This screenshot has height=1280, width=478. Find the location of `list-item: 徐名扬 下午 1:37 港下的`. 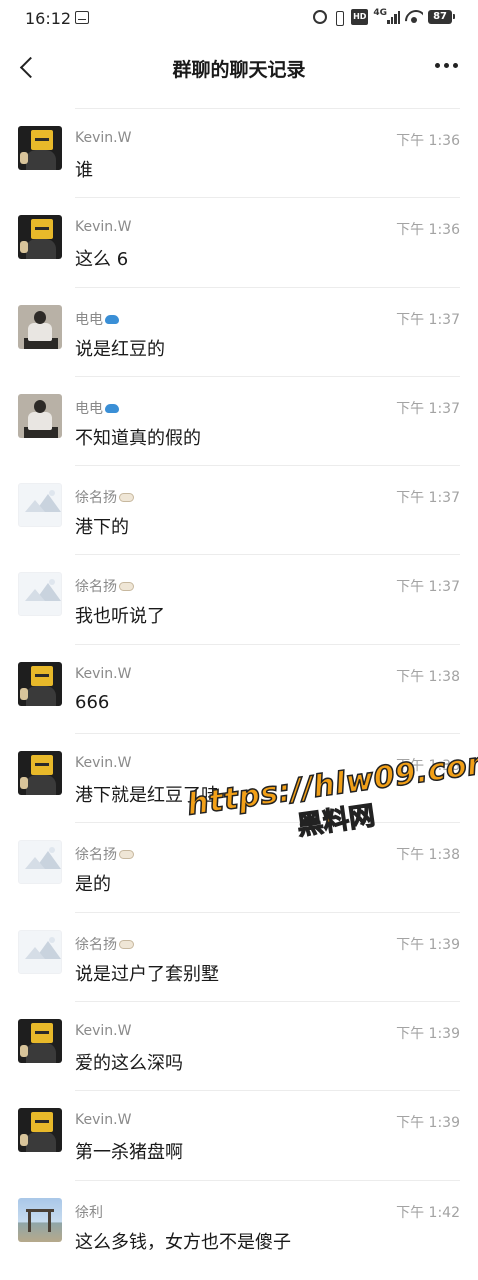

list-item: 徐名扬 下午 1:37 港下的 is located at coordinates (239, 511).